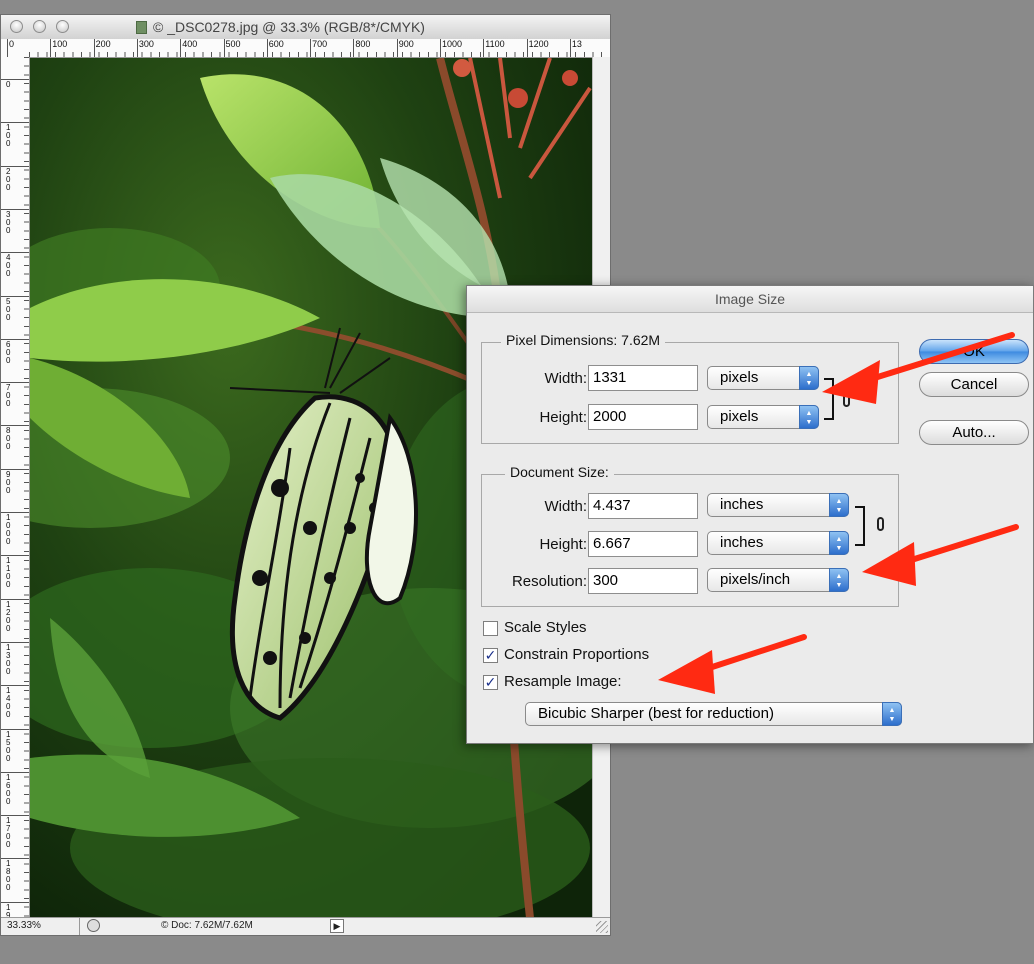 The height and width of the screenshot is (964, 1034). Describe the element at coordinates (763, 378) in the screenshot. I see `pixel-width-unit-select: pixels ▲ ▼` at that location.